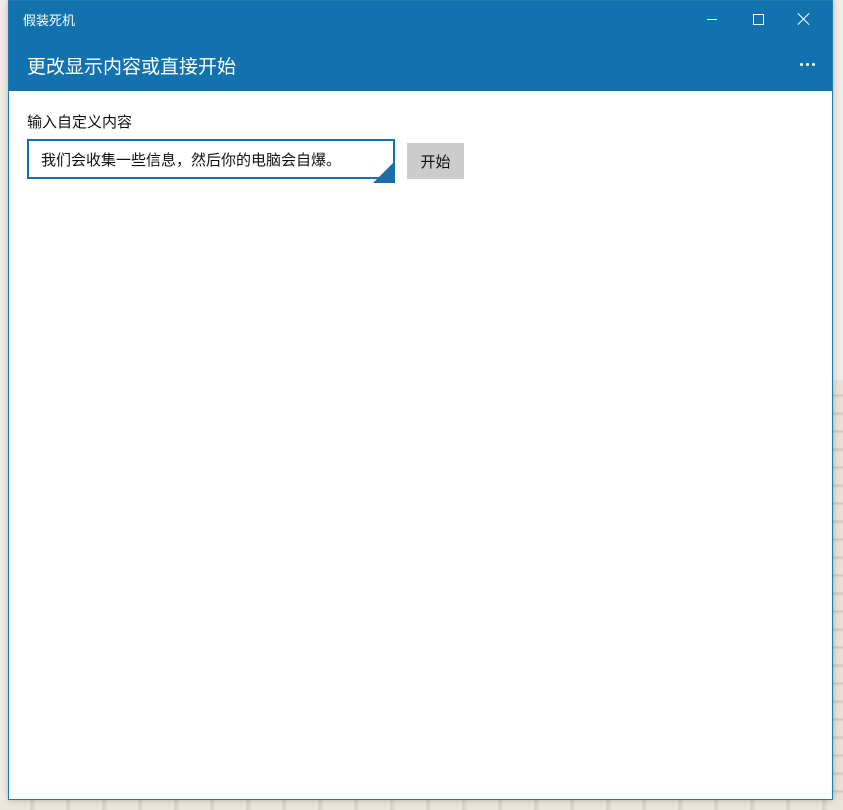 The height and width of the screenshot is (810, 843). Describe the element at coordinates (420, 19) in the screenshot. I see `title-bar: 假装死机` at that location.